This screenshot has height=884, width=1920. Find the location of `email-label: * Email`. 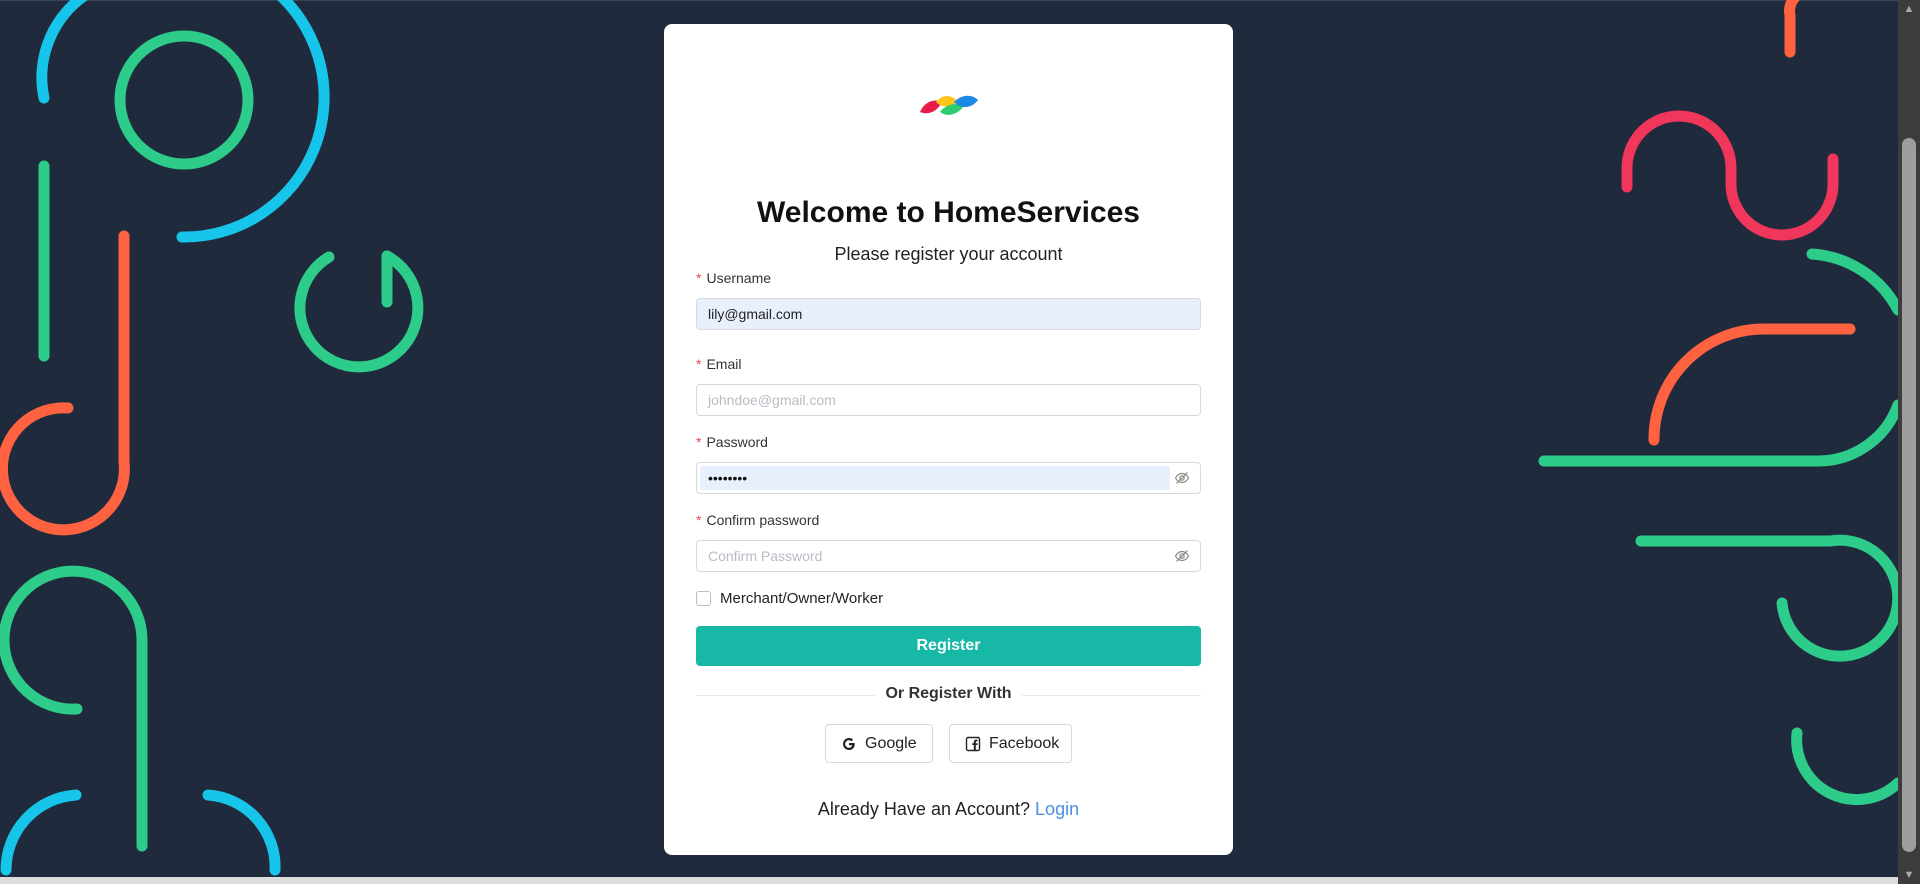

email-label: * Email is located at coordinates (718, 364).